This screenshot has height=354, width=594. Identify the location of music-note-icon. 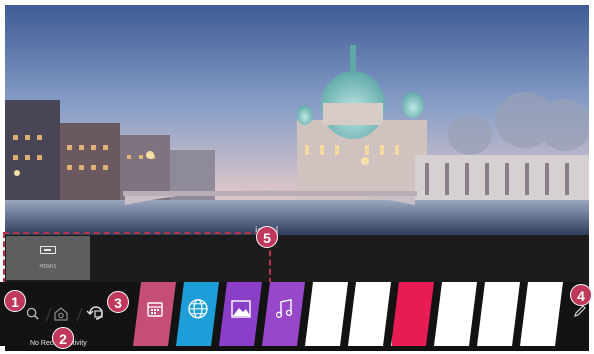
(284, 311).